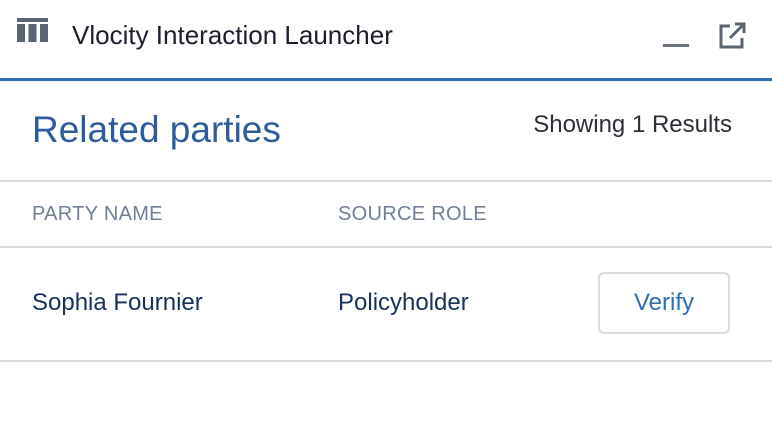  I want to click on popout-button, so click(732, 36).